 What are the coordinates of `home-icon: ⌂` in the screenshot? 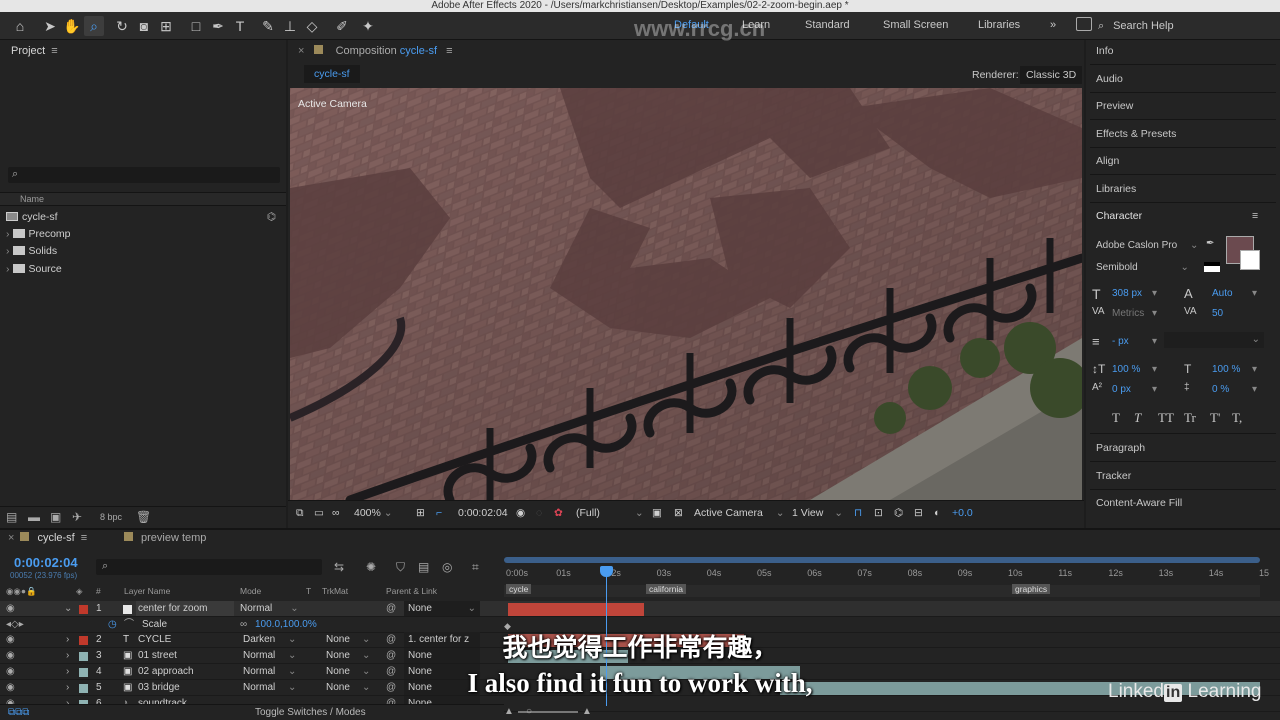 It's located at (20, 26).